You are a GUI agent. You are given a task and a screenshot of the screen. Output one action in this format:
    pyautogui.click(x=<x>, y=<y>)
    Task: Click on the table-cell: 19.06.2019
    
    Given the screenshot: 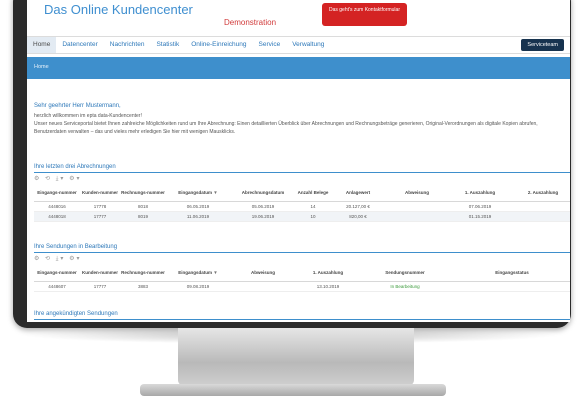 What is the action you would take?
    pyautogui.click(x=263, y=216)
    